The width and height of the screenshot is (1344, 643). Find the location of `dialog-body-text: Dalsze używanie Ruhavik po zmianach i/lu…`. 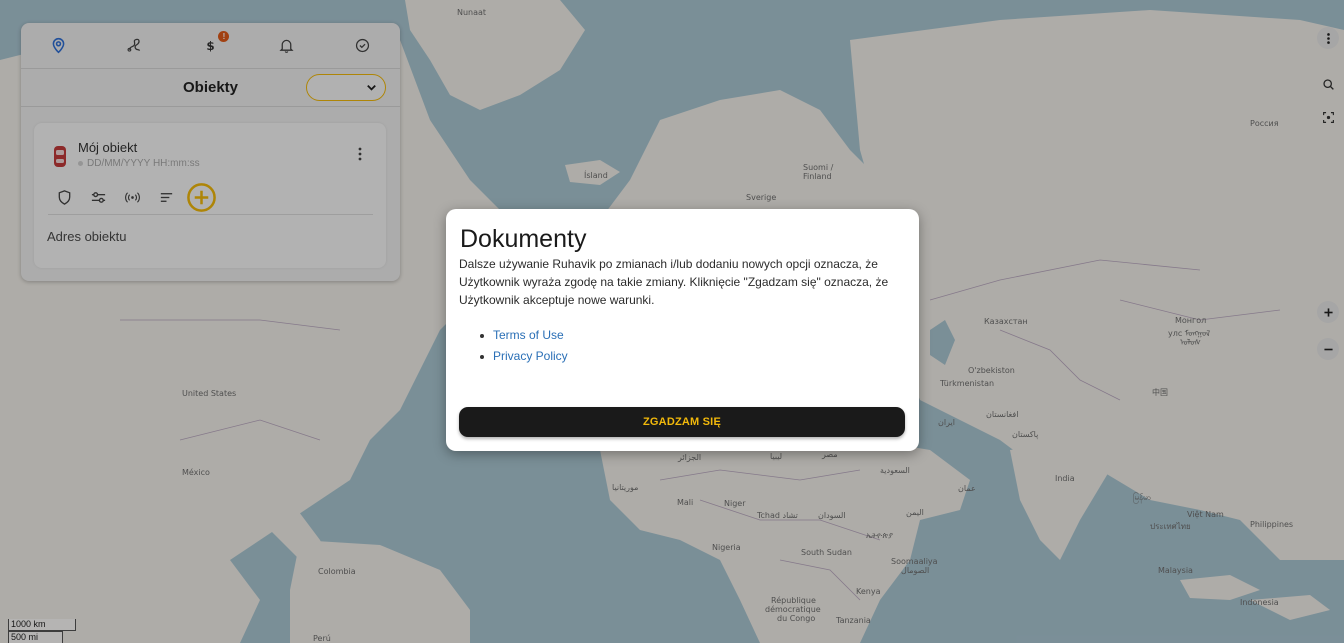

dialog-body-text: Dalsze używanie Ruhavik po zmianach i/lu… is located at coordinates (674, 282).